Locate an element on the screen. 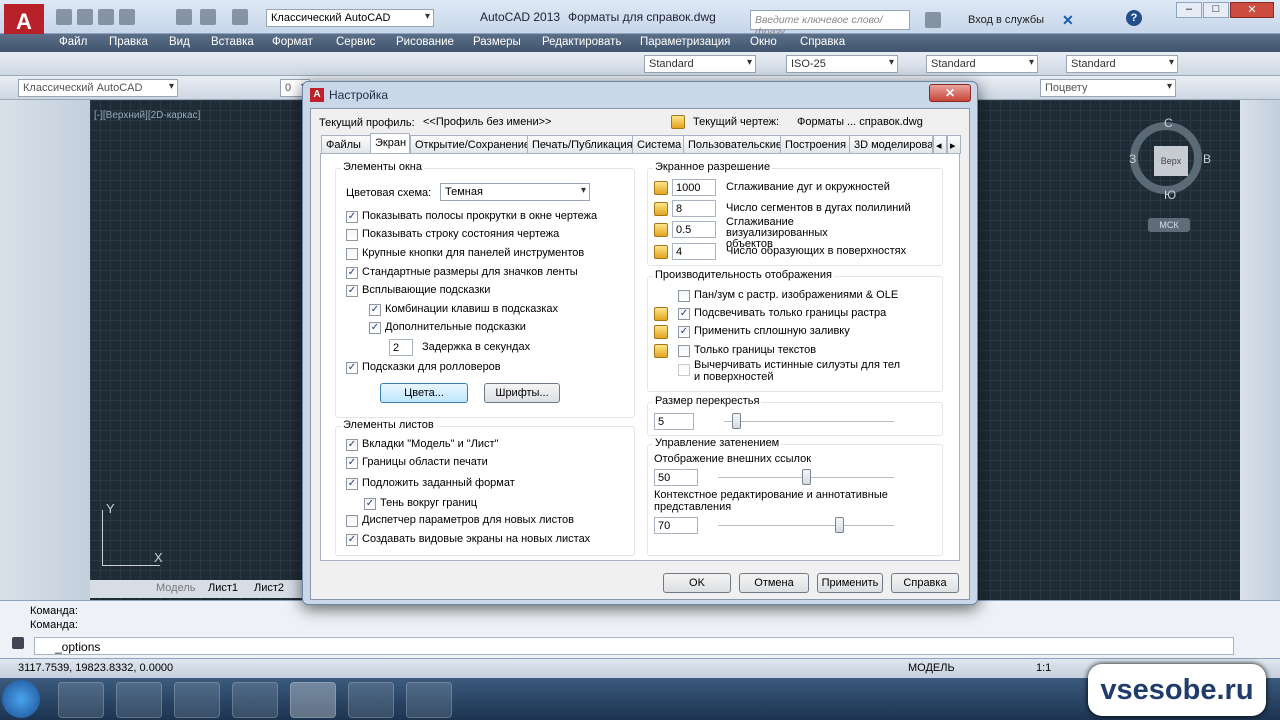 This screenshot has height=720, width=1280. tab-system: Система is located at coordinates (658, 144).